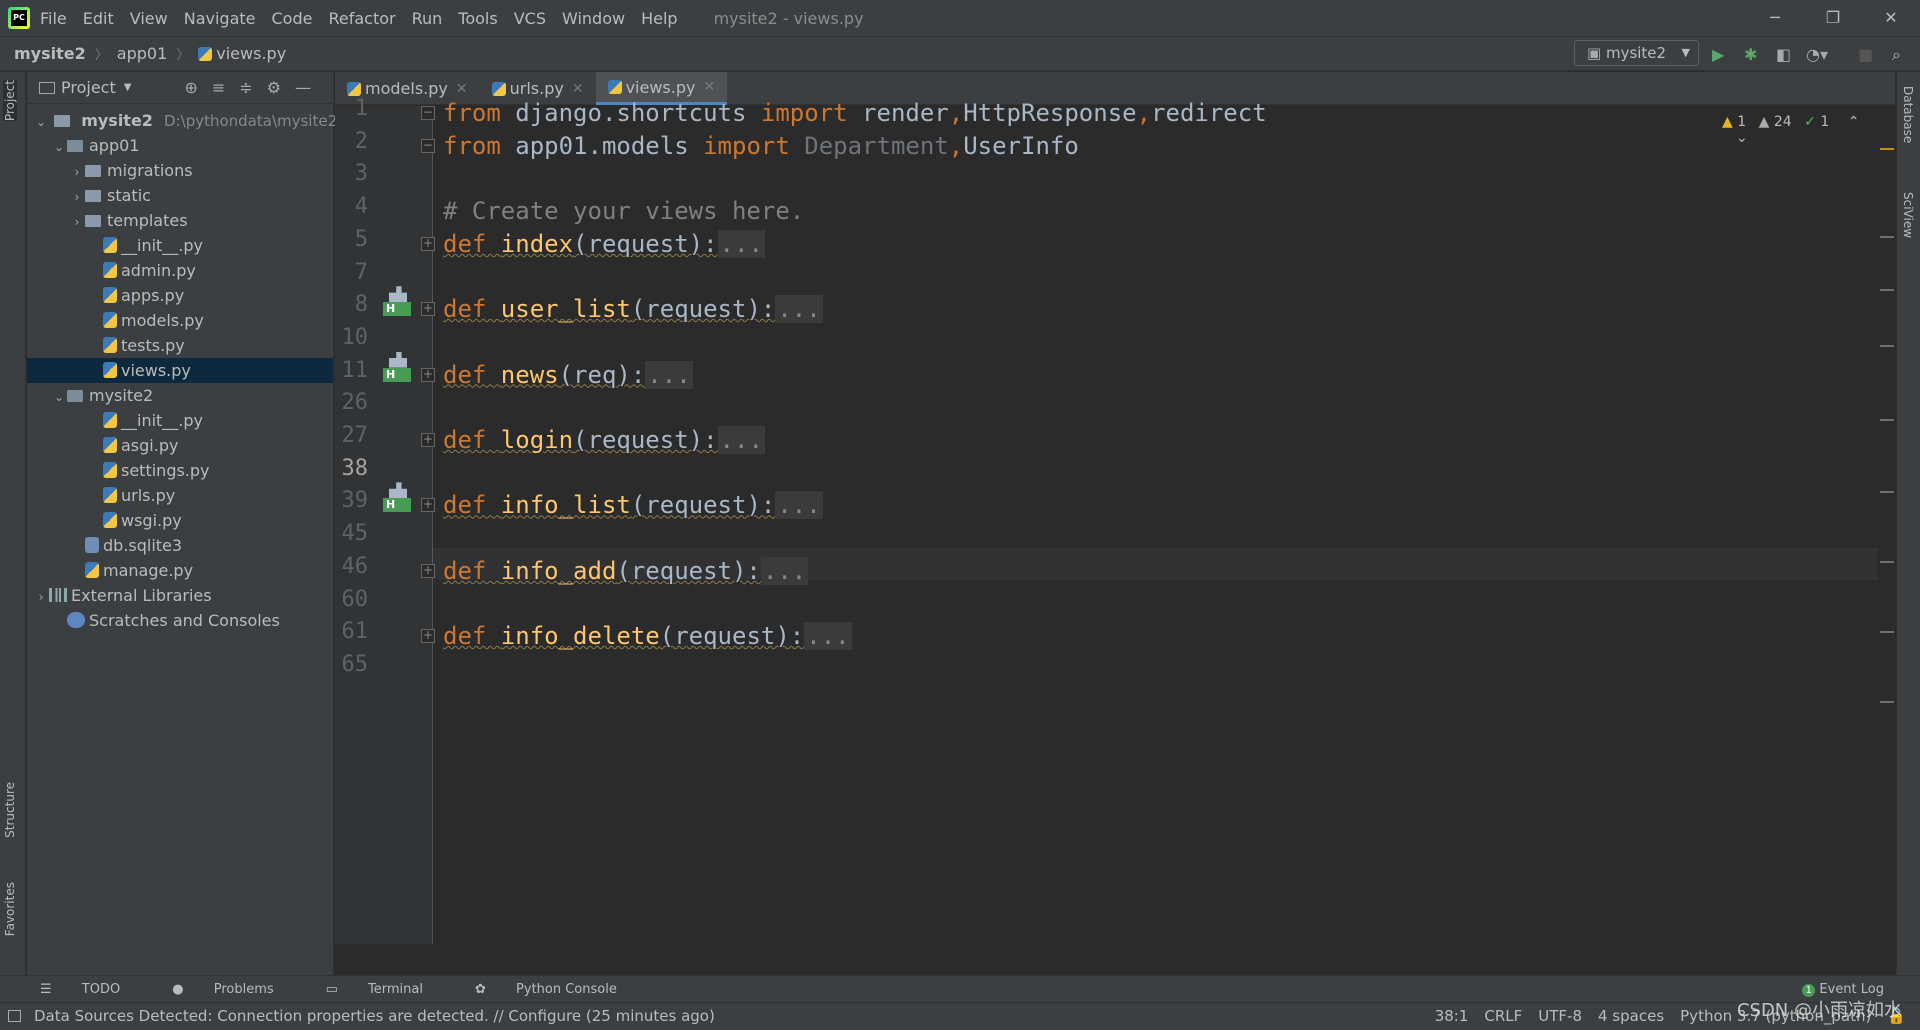 The image size is (1920, 1030). What do you see at coordinates (180, 445) in the screenshot?
I see `tree-item: asgi.py` at bounding box center [180, 445].